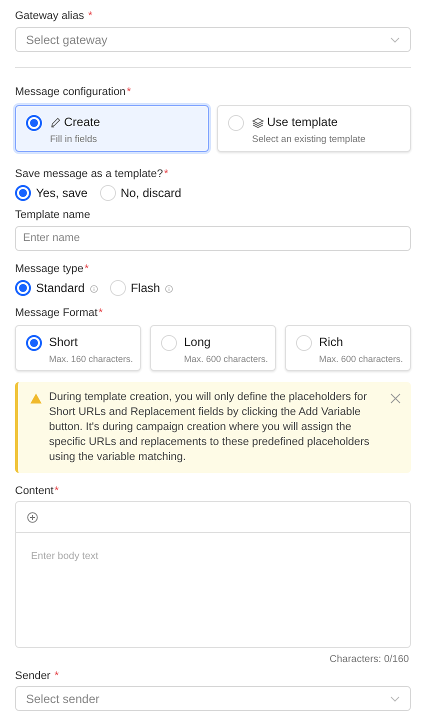 This screenshot has height=715, width=426. What do you see at coordinates (309, 140) in the screenshot?
I see `option-description: Select an existing template` at bounding box center [309, 140].